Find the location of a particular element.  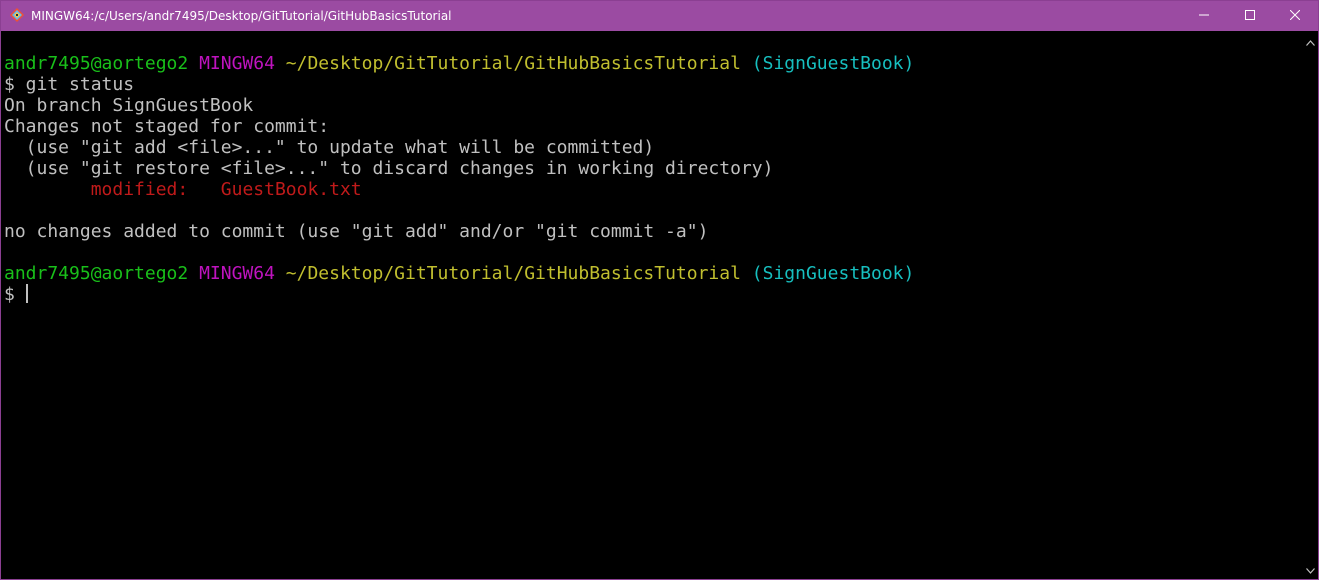

minimize-icon is located at coordinates (1204, 16).